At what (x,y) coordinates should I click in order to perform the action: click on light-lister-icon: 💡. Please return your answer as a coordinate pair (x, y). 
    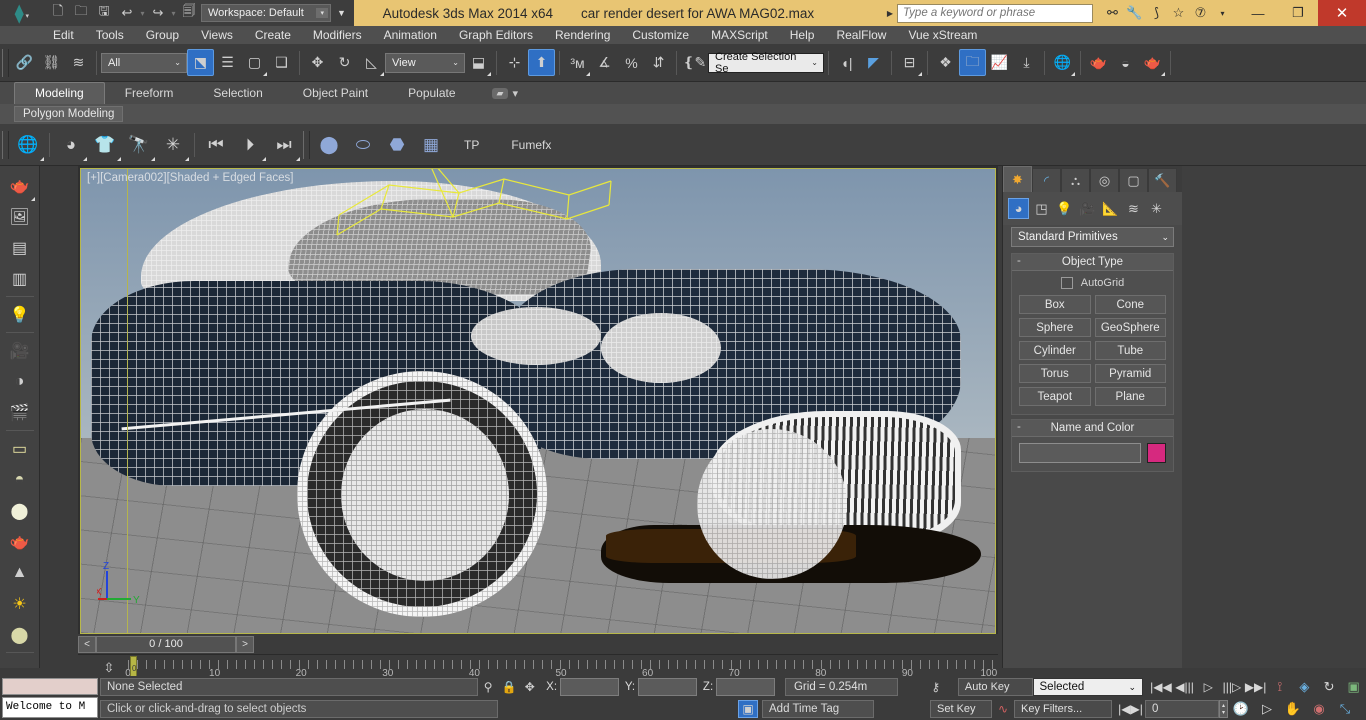
    Looking at the image, I should click on (20, 314).